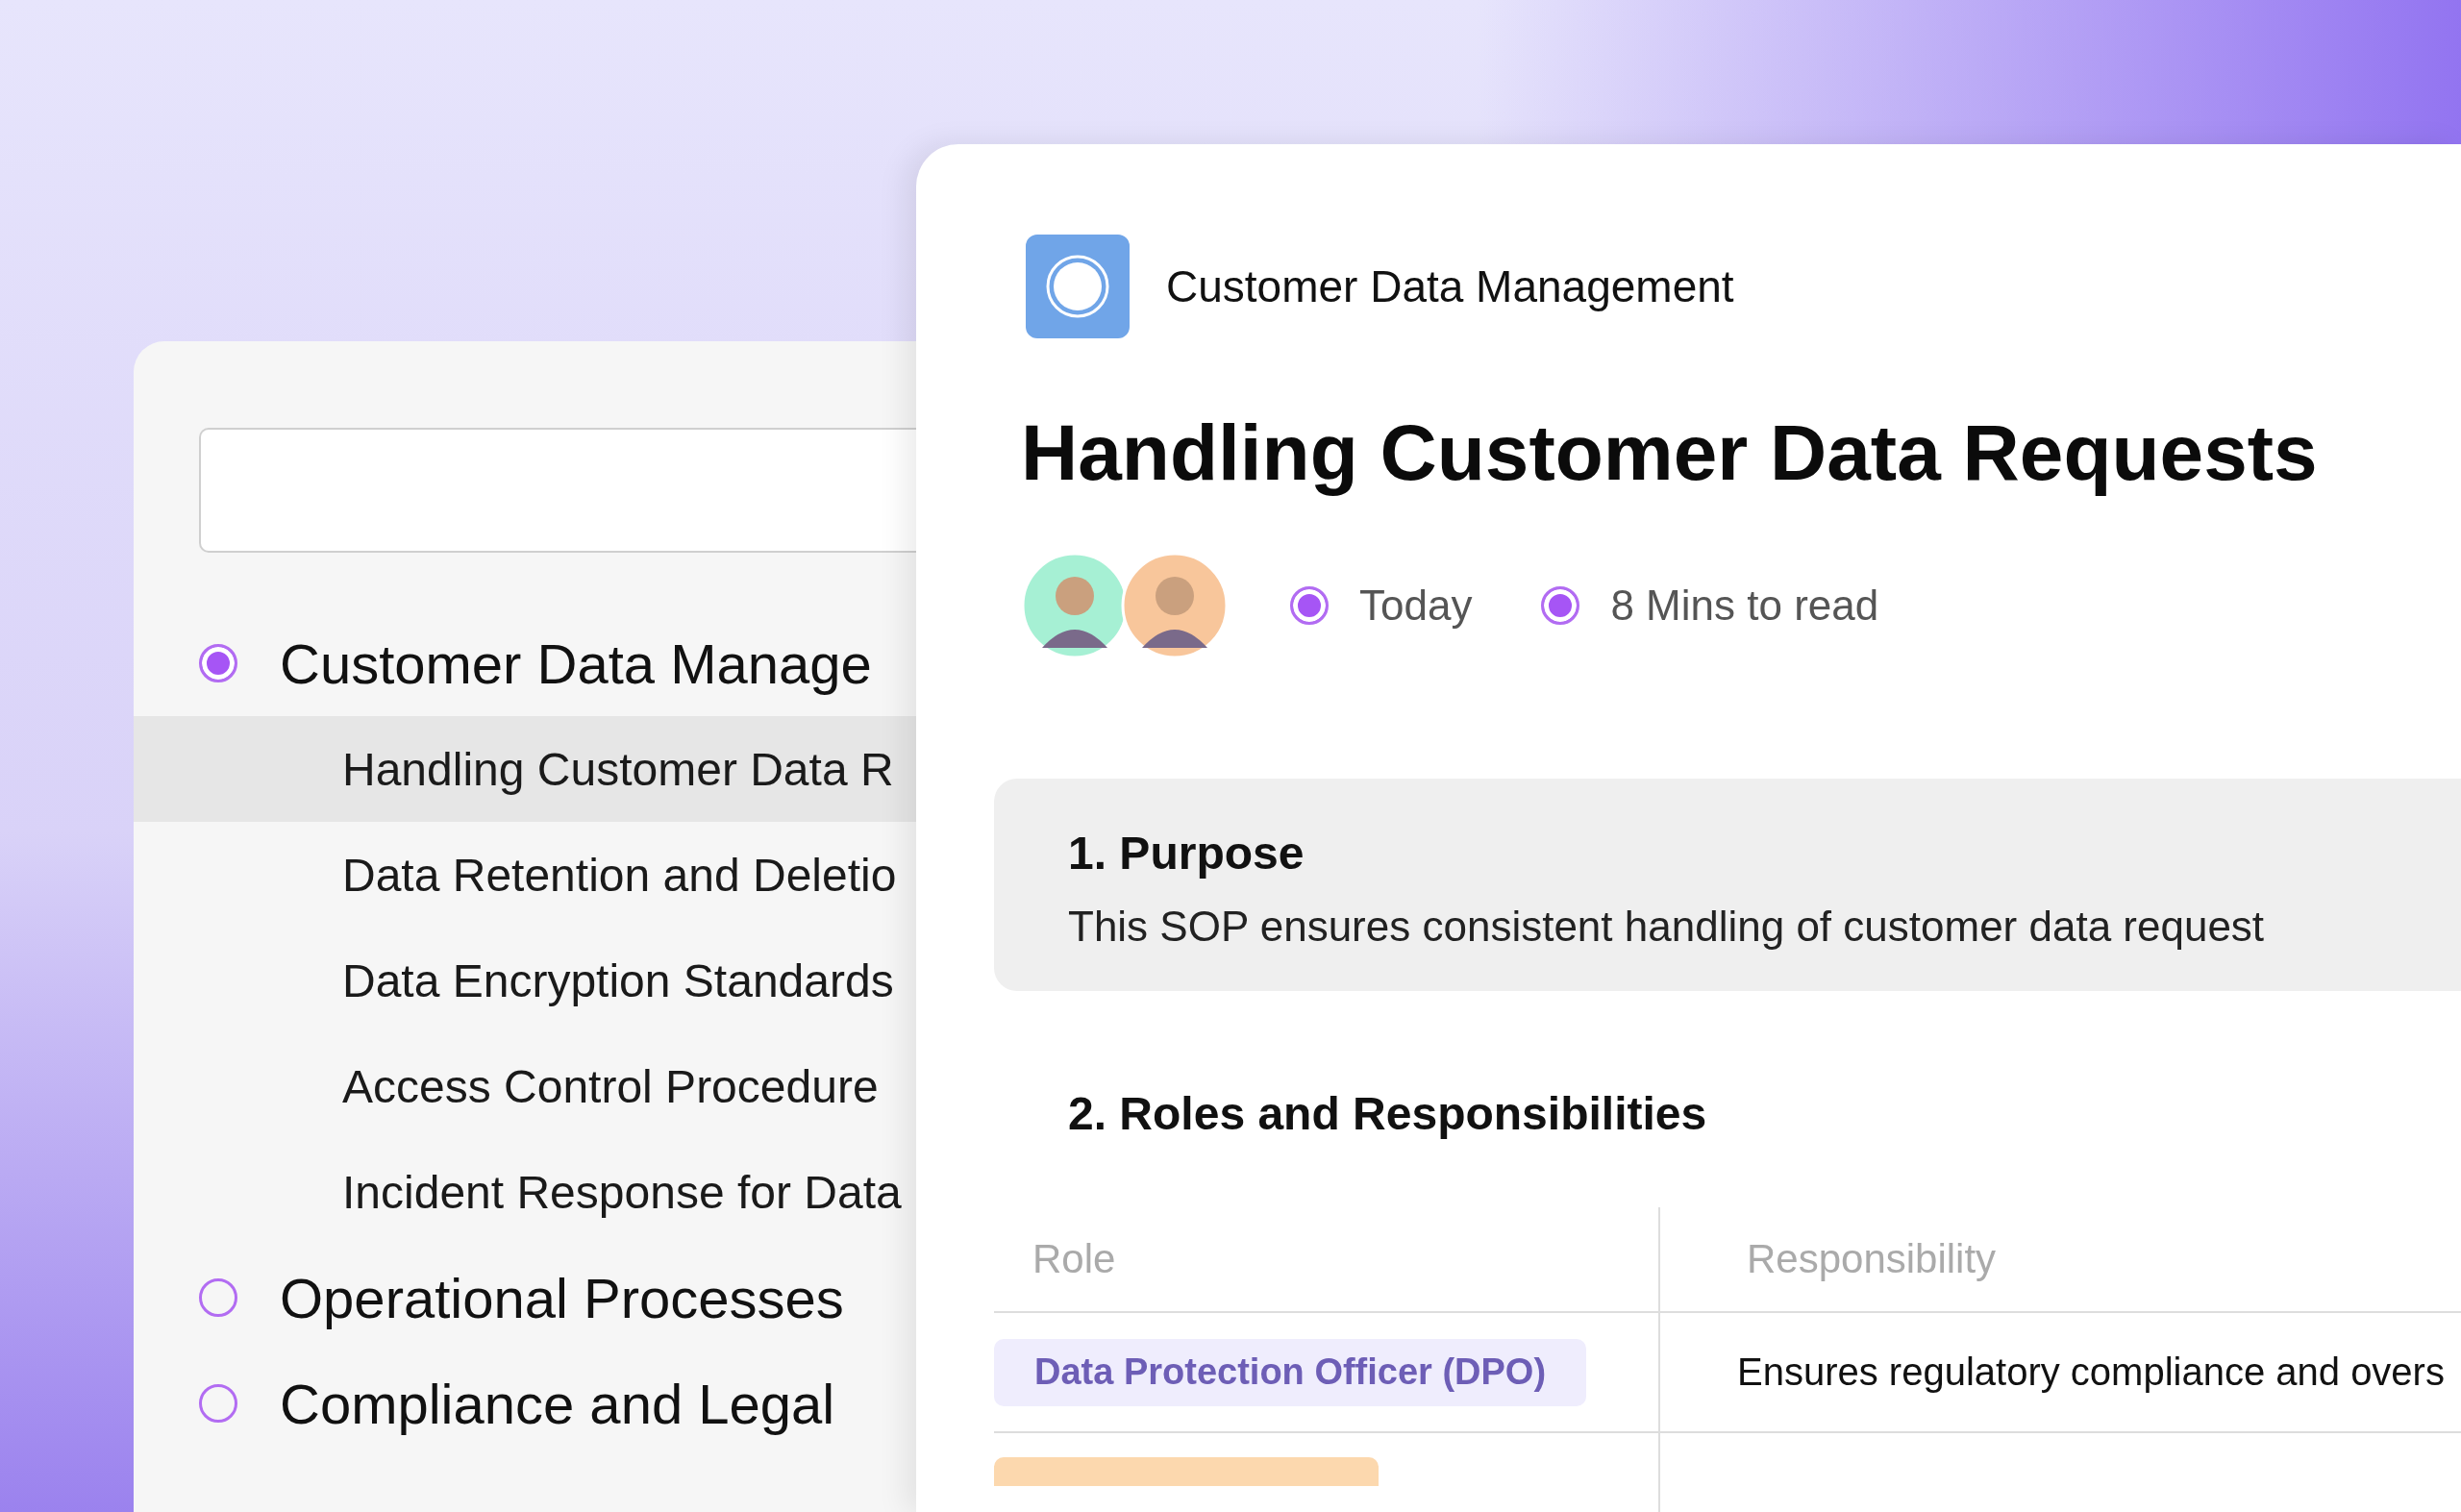  I want to click on sidebar-subitem: Incident Response for Data, so click(525, 1192).